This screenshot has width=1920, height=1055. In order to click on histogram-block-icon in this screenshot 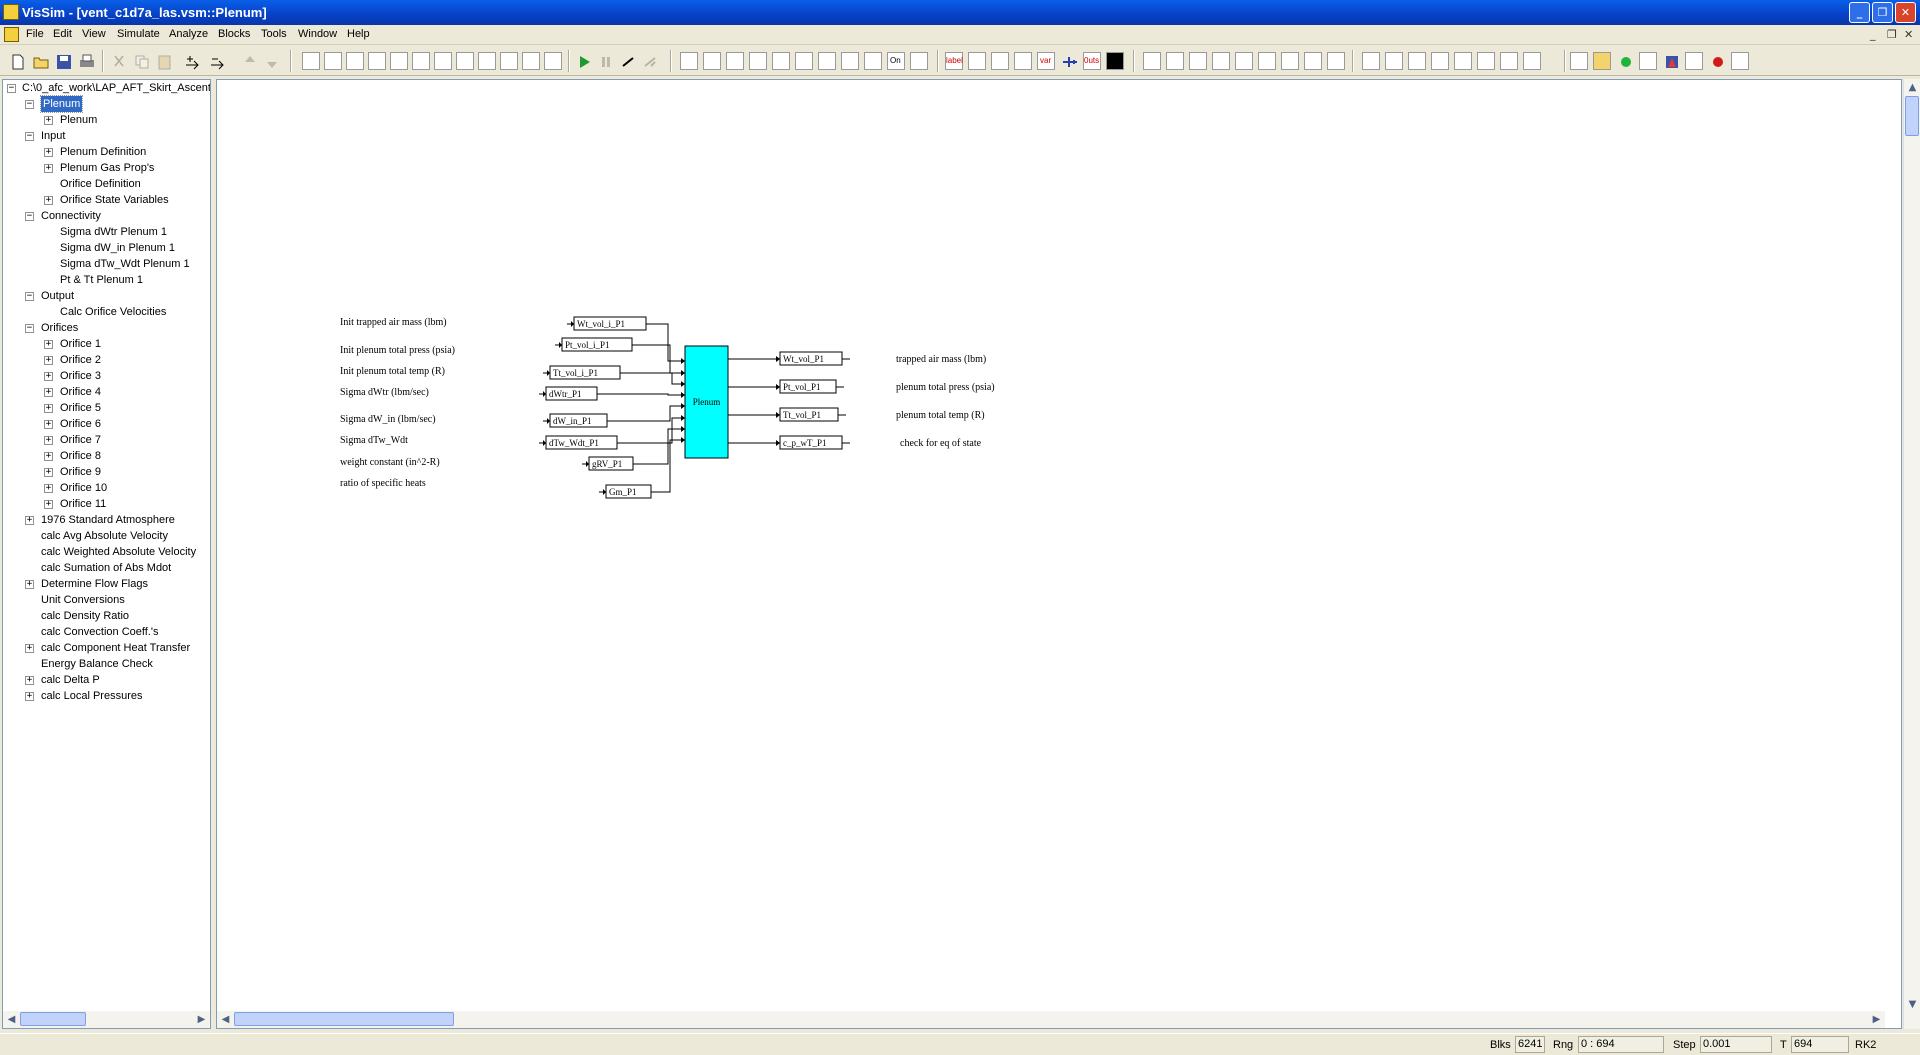, I will do `click(1740, 61)`.